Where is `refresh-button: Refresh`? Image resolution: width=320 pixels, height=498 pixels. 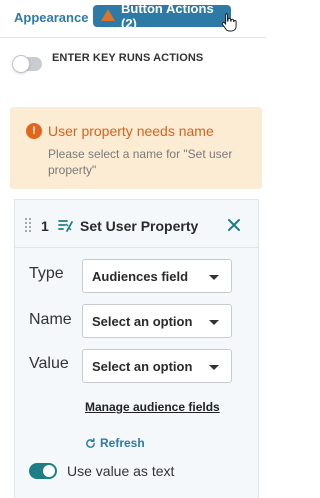
refresh-button: Refresh is located at coordinates (115, 443).